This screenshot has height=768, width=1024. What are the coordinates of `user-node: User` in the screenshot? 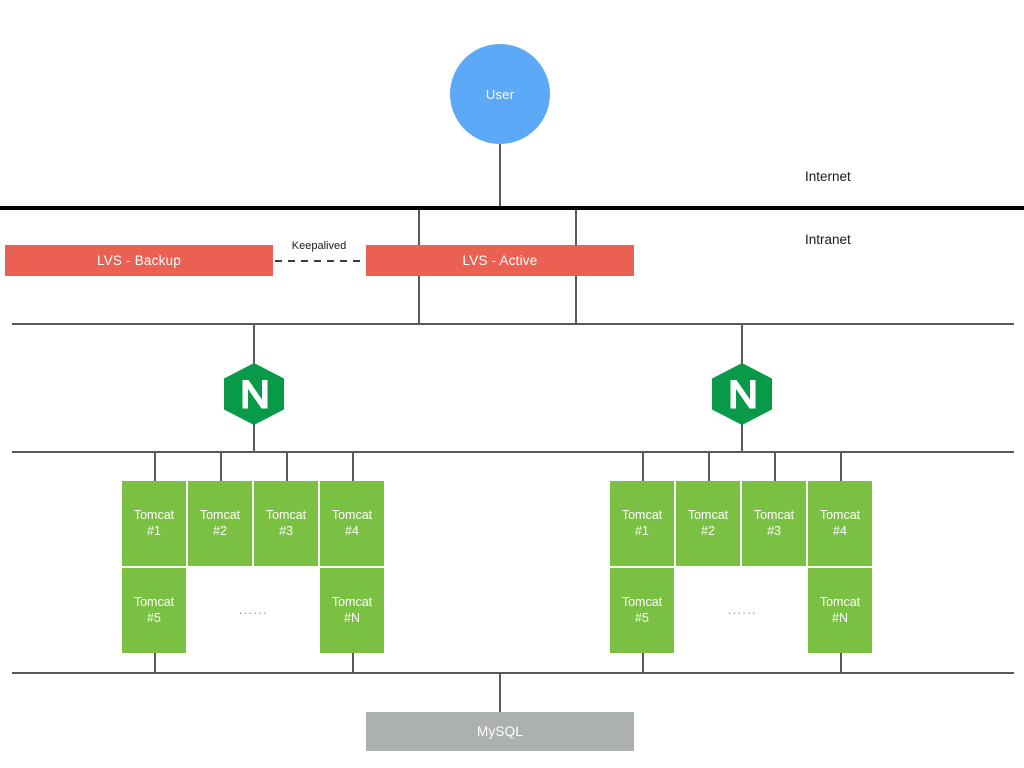 It's located at (500, 94).